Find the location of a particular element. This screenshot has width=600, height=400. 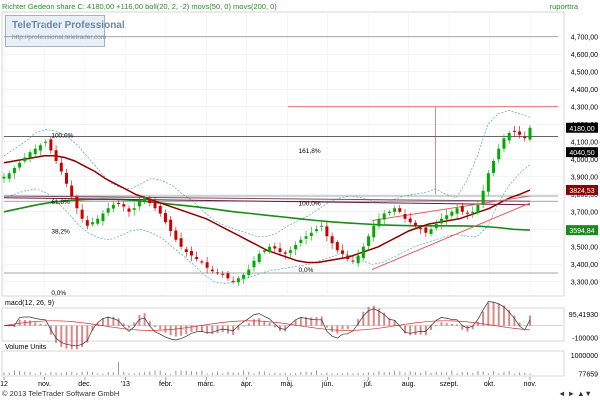

y-tick-label: 4,700,00 is located at coordinates (584, 37).